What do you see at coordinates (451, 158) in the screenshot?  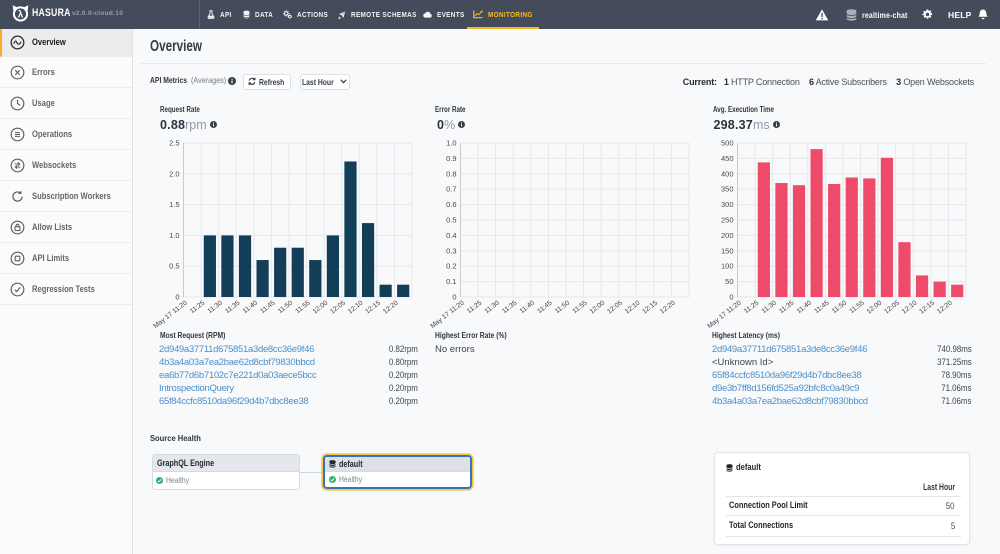 I see `svg-text: 0.9` at bounding box center [451, 158].